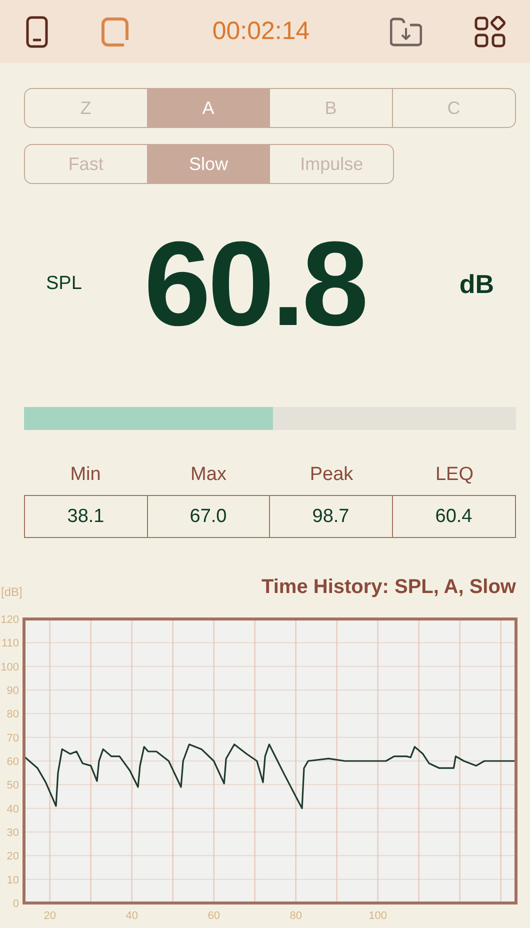 The height and width of the screenshot is (928, 530). What do you see at coordinates (454, 474) in the screenshot?
I see `stat-label: LEQ` at bounding box center [454, 474].